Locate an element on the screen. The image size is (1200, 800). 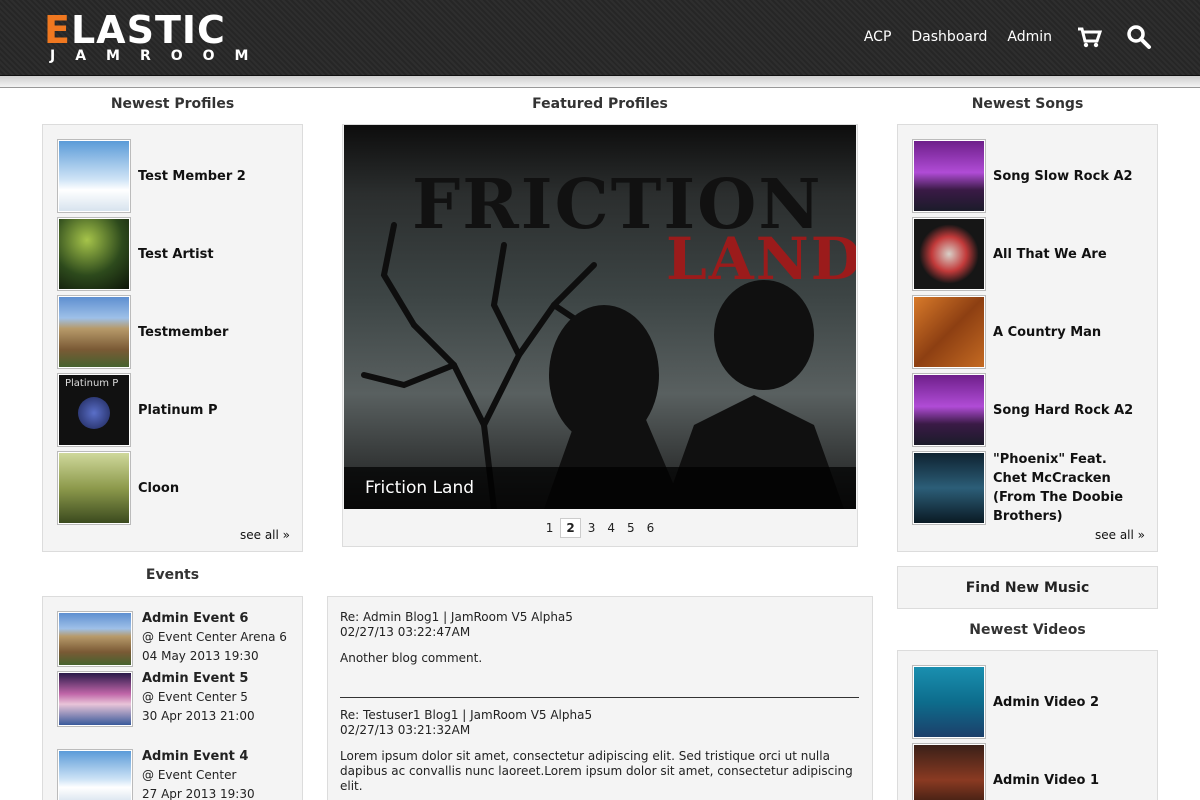
page-link: 1 is located at coordinates (550, 528).